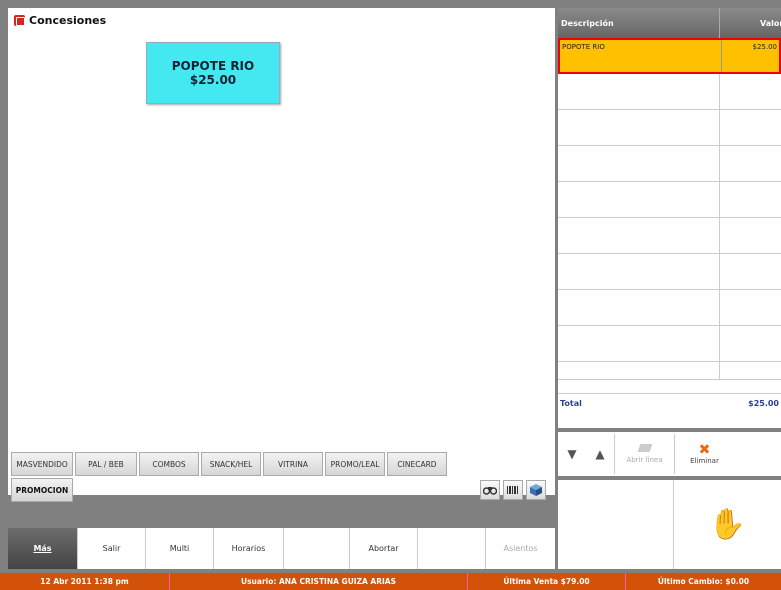  I want to click on menu-abortar: Abortar, so click(384, 548).